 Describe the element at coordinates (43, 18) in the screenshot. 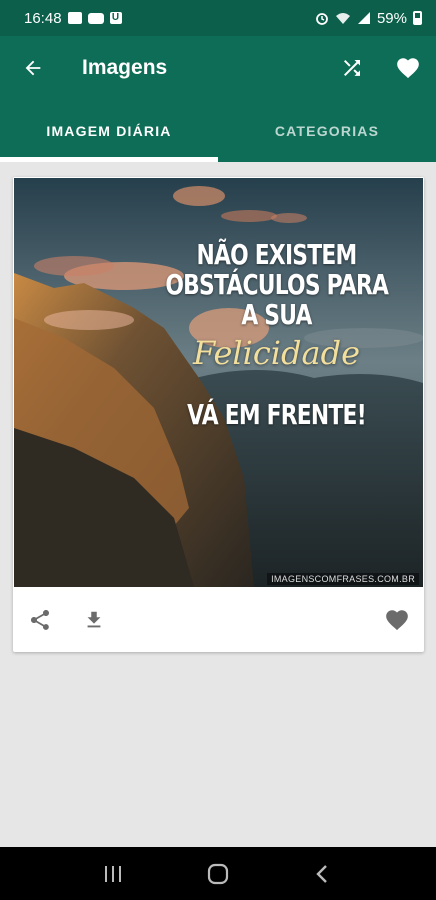

I see `status-time: 16:48` at that location.